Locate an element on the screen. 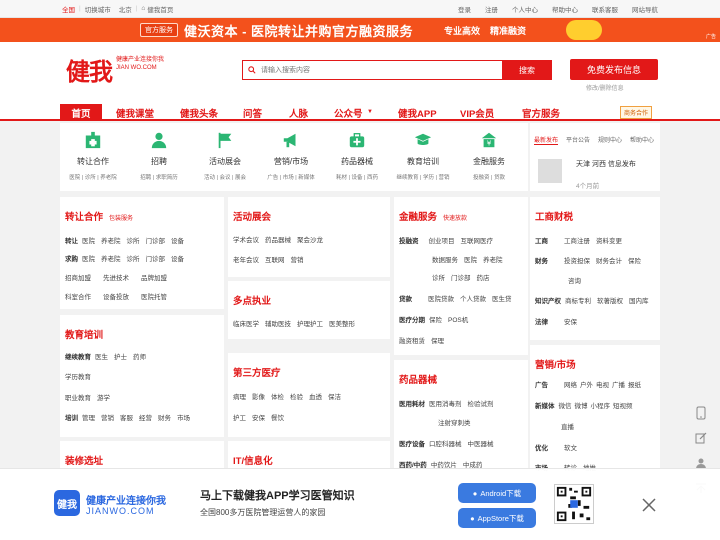 Image resolution: width=720 pixels, height=540 pixels. link: 护理护工 is located at coordinates (310, 324).